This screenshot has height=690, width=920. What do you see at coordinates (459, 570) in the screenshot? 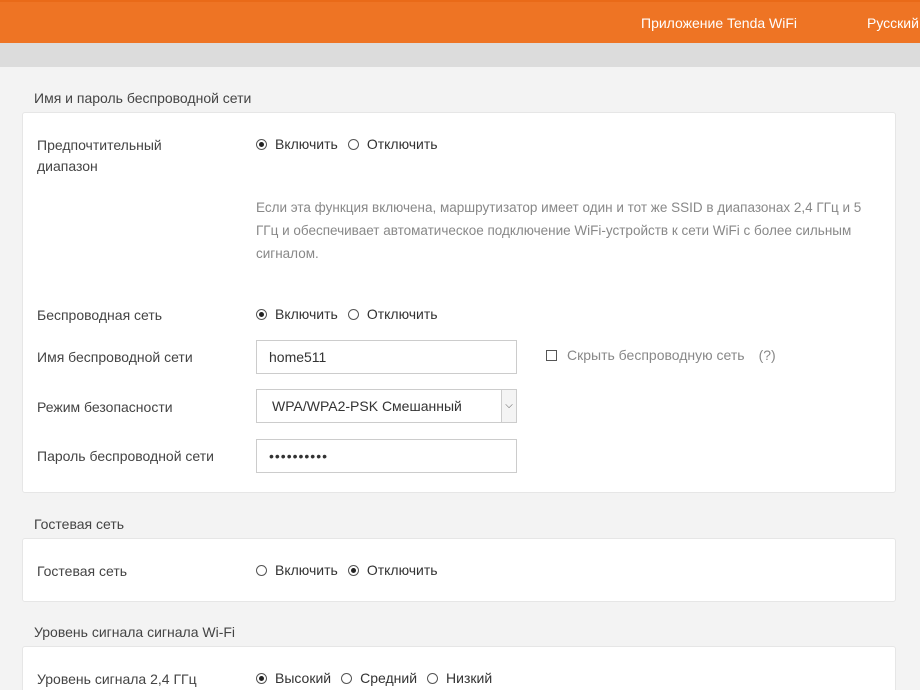
I see `guest-network-card` at bounding box center [459, 570].